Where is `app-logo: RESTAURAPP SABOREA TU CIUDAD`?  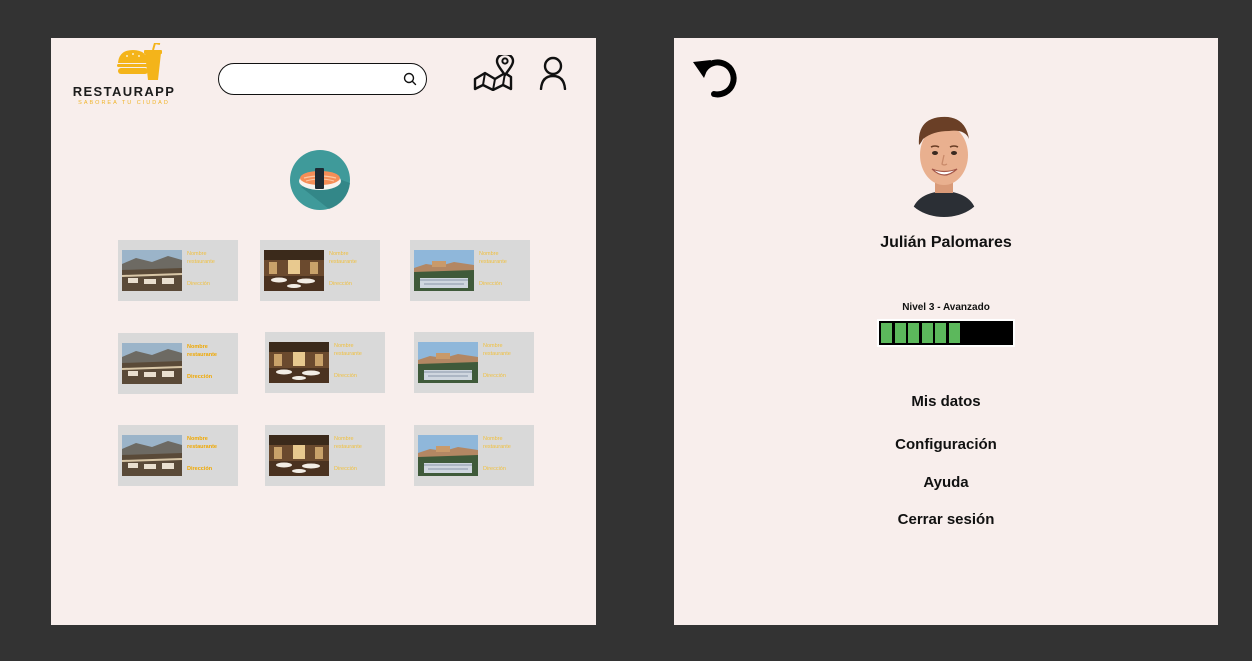
app-logo: RESTAURAPP SABOREA TU CIUDAD is located at coordinates (124, 73).